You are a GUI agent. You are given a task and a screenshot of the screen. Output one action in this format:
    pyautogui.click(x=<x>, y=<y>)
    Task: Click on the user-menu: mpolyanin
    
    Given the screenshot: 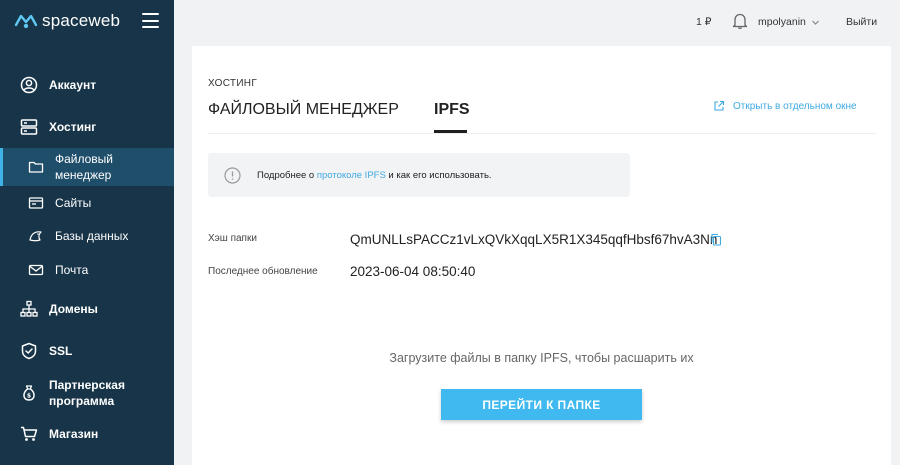 What is the action you would take?
    pyautogui.click(x=789, y=22)
    